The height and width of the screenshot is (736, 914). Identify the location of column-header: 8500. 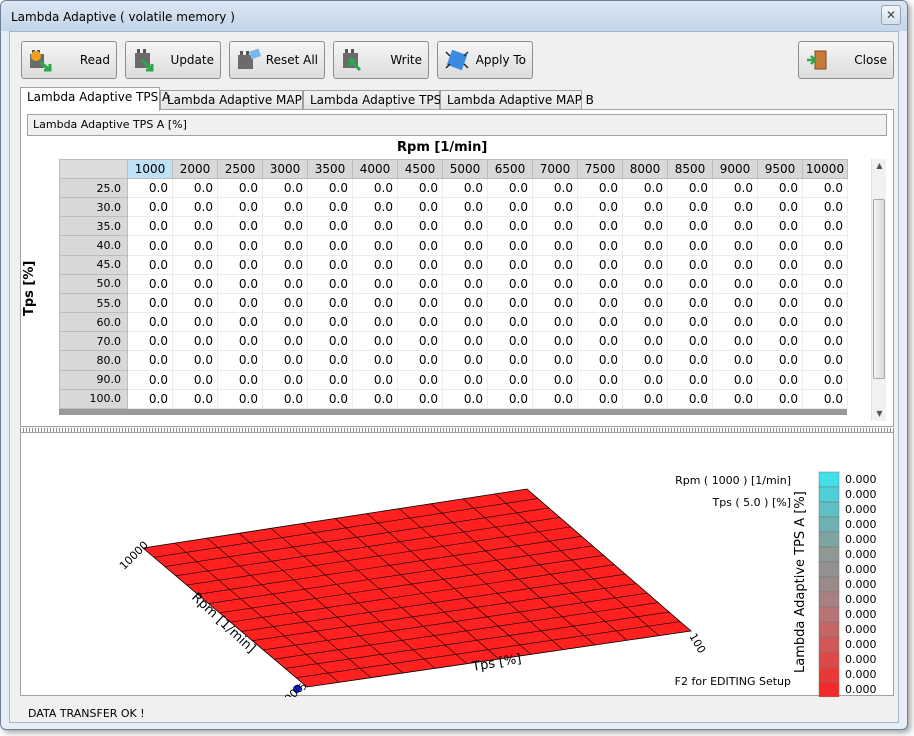
(690, 169).